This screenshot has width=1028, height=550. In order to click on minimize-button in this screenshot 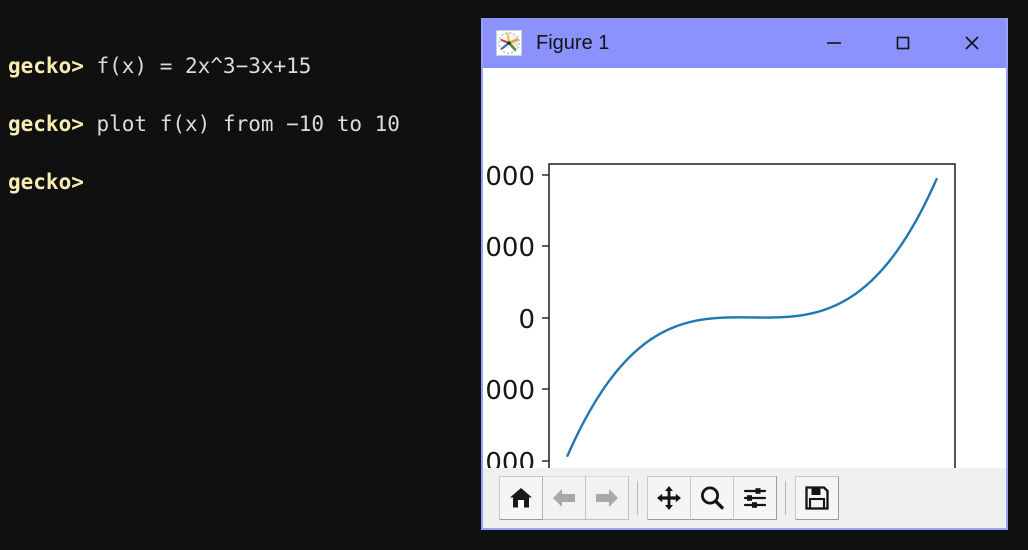, I will do `click(833, 43)`.